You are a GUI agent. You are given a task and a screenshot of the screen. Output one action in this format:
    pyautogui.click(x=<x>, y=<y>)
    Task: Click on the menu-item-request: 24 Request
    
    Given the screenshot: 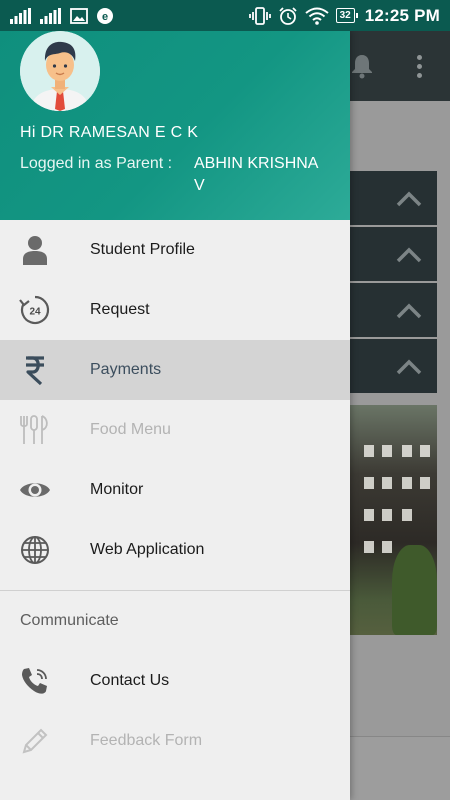 What is the action you would take?
    pyautogui.click(x=175, y=310)
    